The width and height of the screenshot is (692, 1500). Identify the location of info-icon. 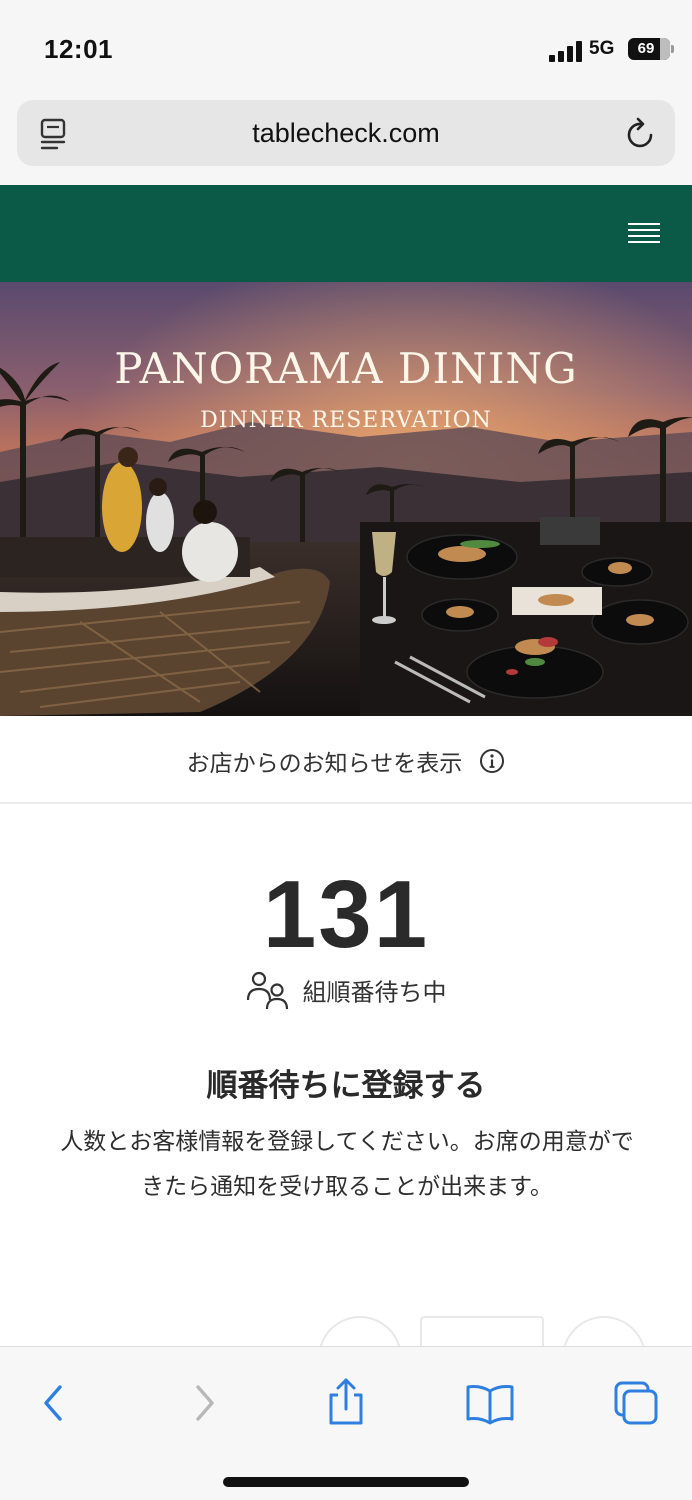
(492, 761).